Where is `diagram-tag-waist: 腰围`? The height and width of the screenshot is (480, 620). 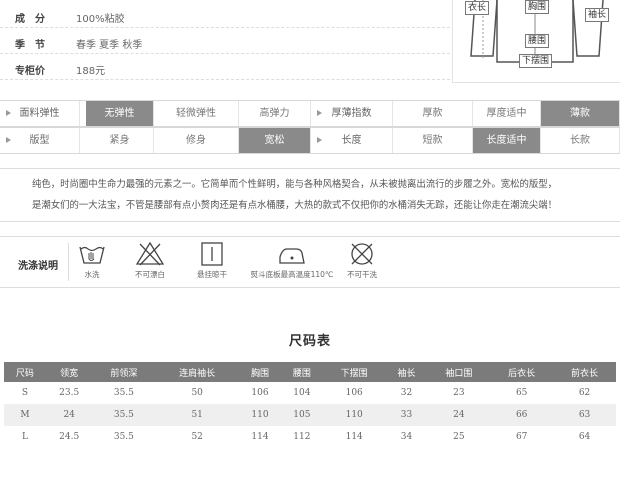
diagram-tag-waist: 腰围 is located at coordinates (537, 41).